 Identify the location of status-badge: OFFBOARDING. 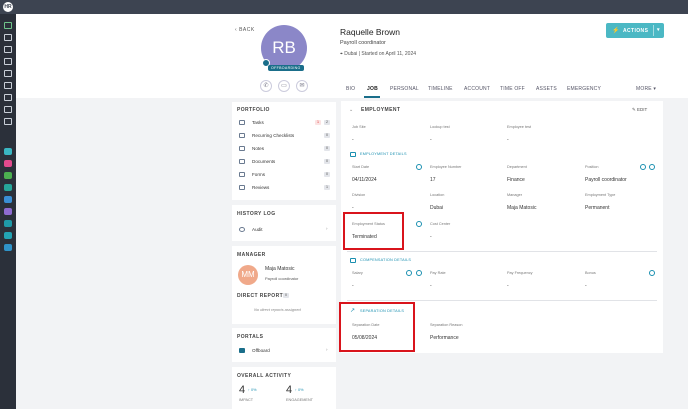
(286, 68).